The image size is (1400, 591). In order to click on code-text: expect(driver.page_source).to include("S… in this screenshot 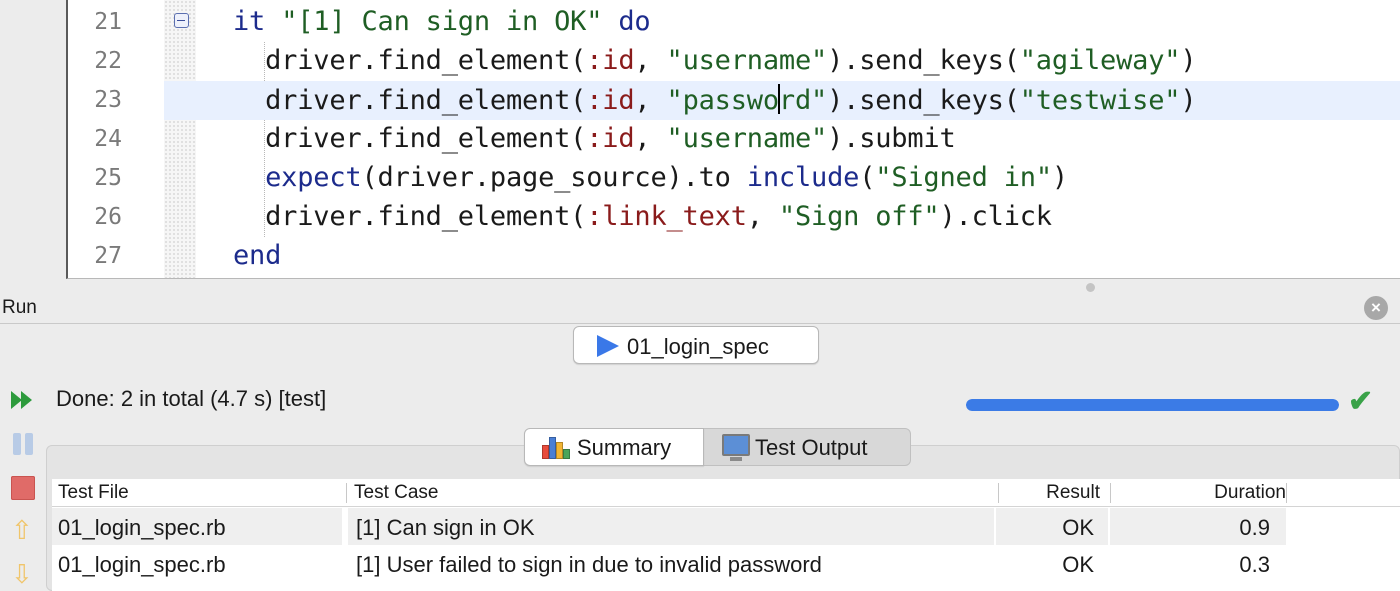, I will do `click(650, 177)`.